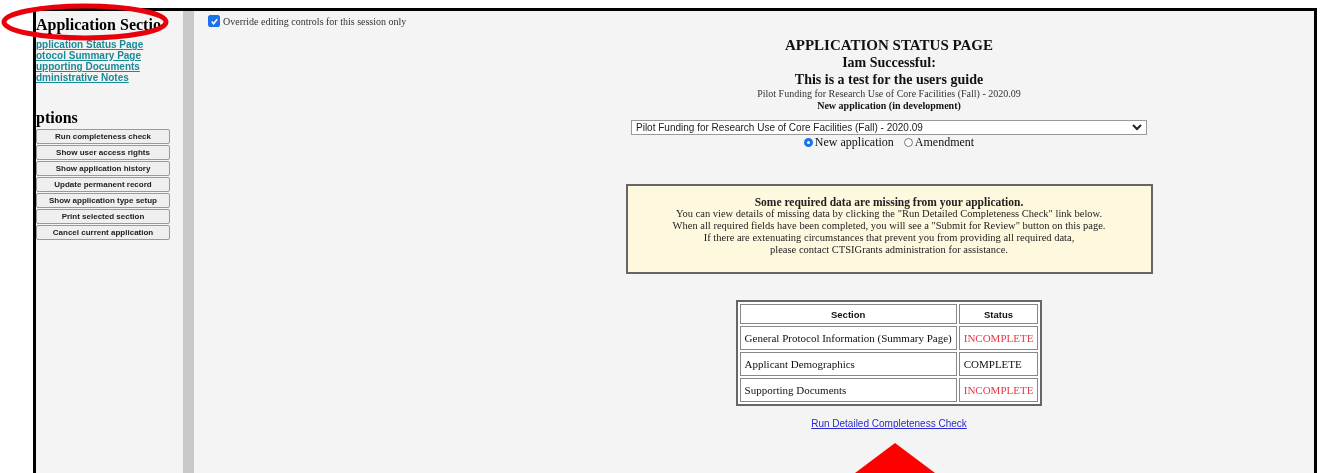  Describe the element at coordinates (889, 238) in the screenshot. I see `notice-text: If there are extenuating circumstances that prevent you from providing all required data,` at that location.